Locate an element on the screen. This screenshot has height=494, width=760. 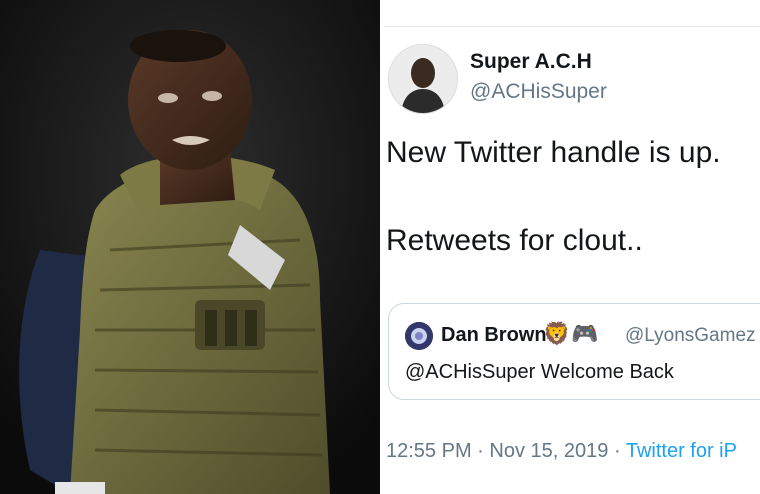
author-avatar is located at coordinates (423, 79).